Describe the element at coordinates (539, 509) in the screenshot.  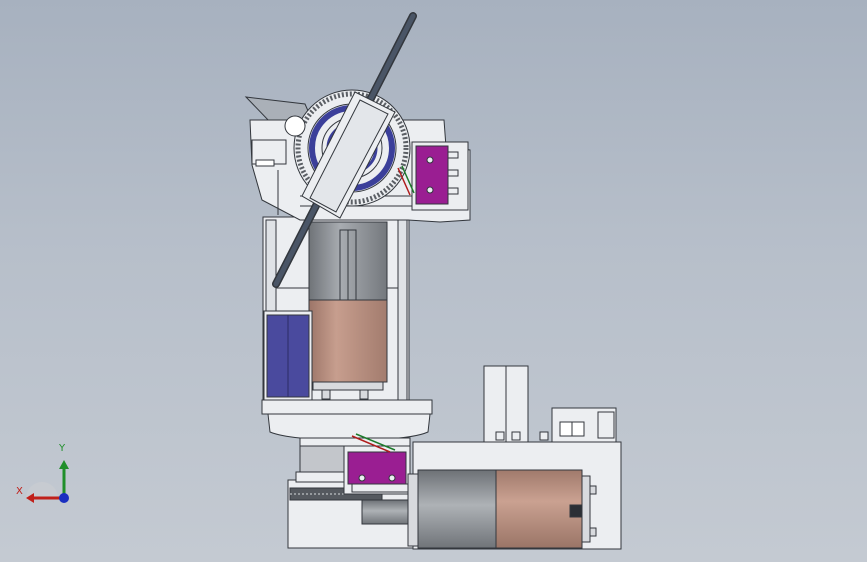
I see `base-motor-can` at that location.